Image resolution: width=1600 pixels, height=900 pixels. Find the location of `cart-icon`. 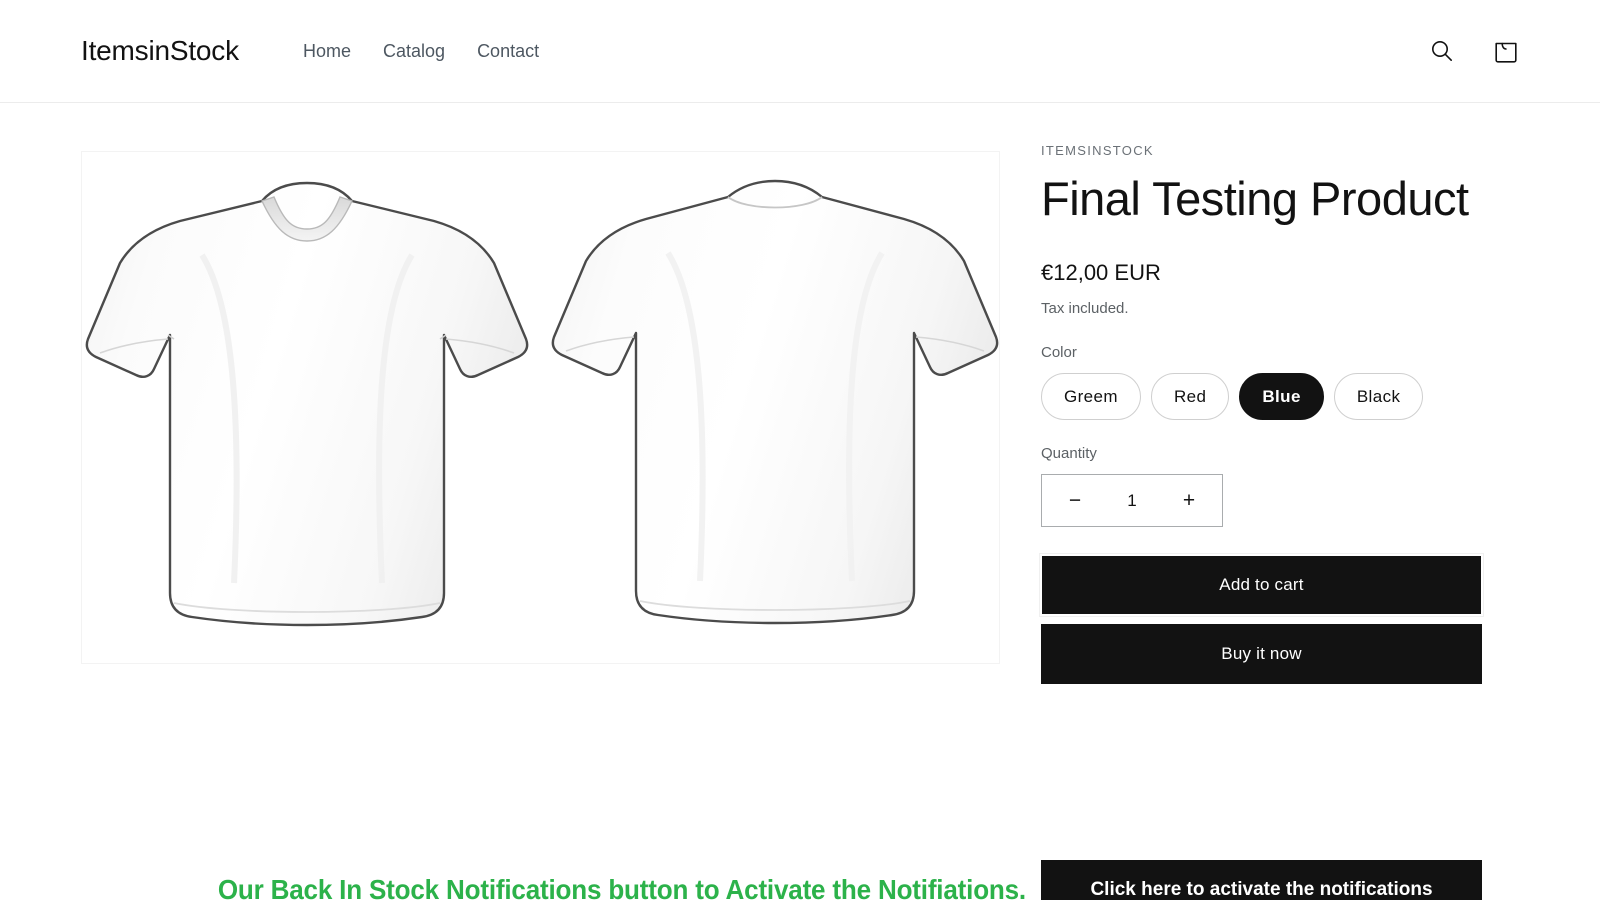

cart-icon is located at coordinates (1506, 52).